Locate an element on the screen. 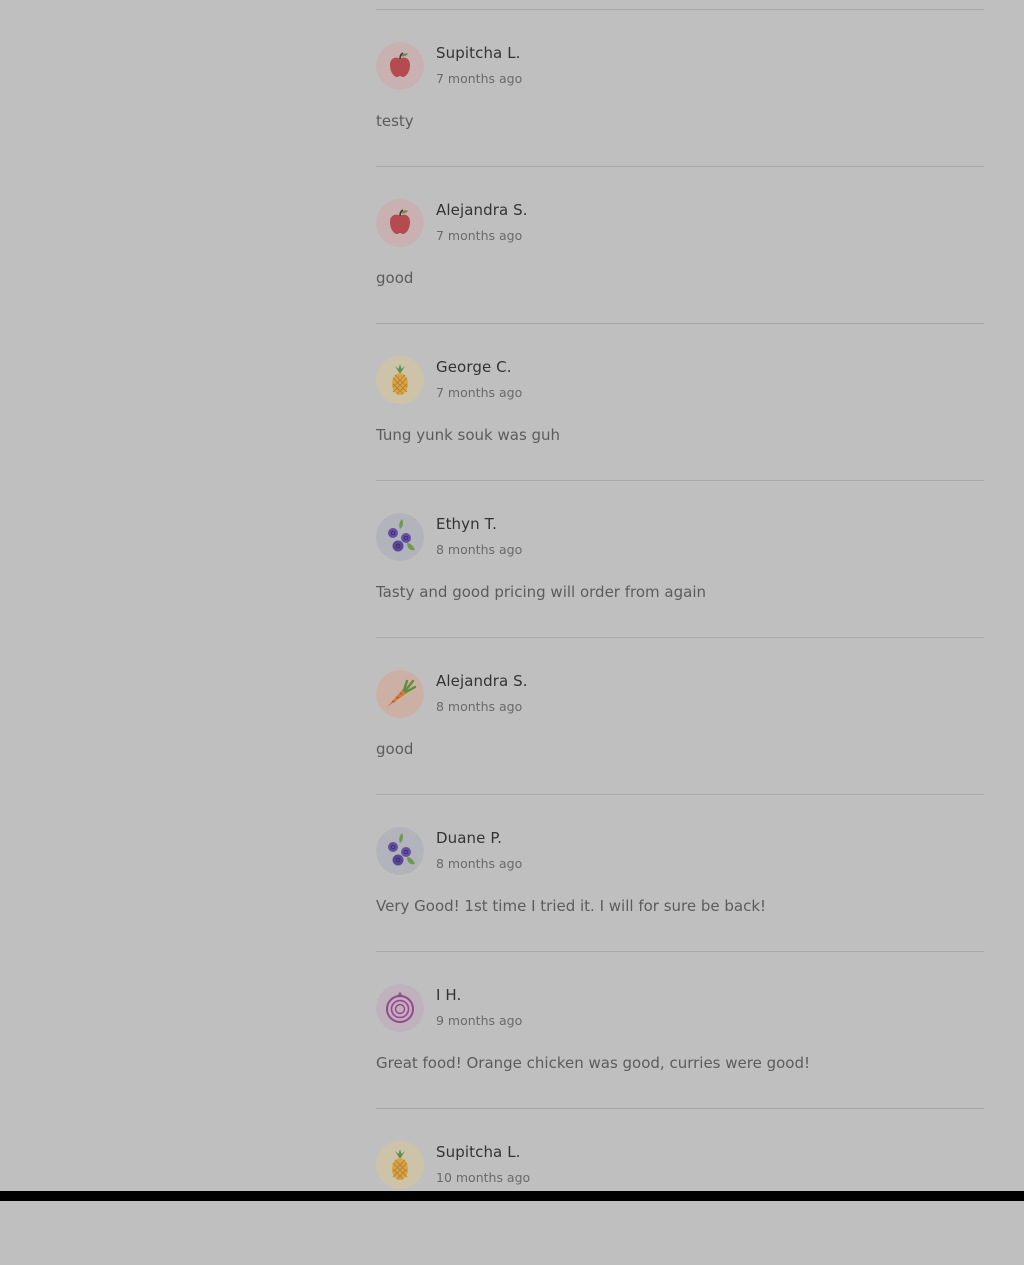 This screenshot has width=1024, height=1265. onion-icon is located at coordinates (400, 1008).